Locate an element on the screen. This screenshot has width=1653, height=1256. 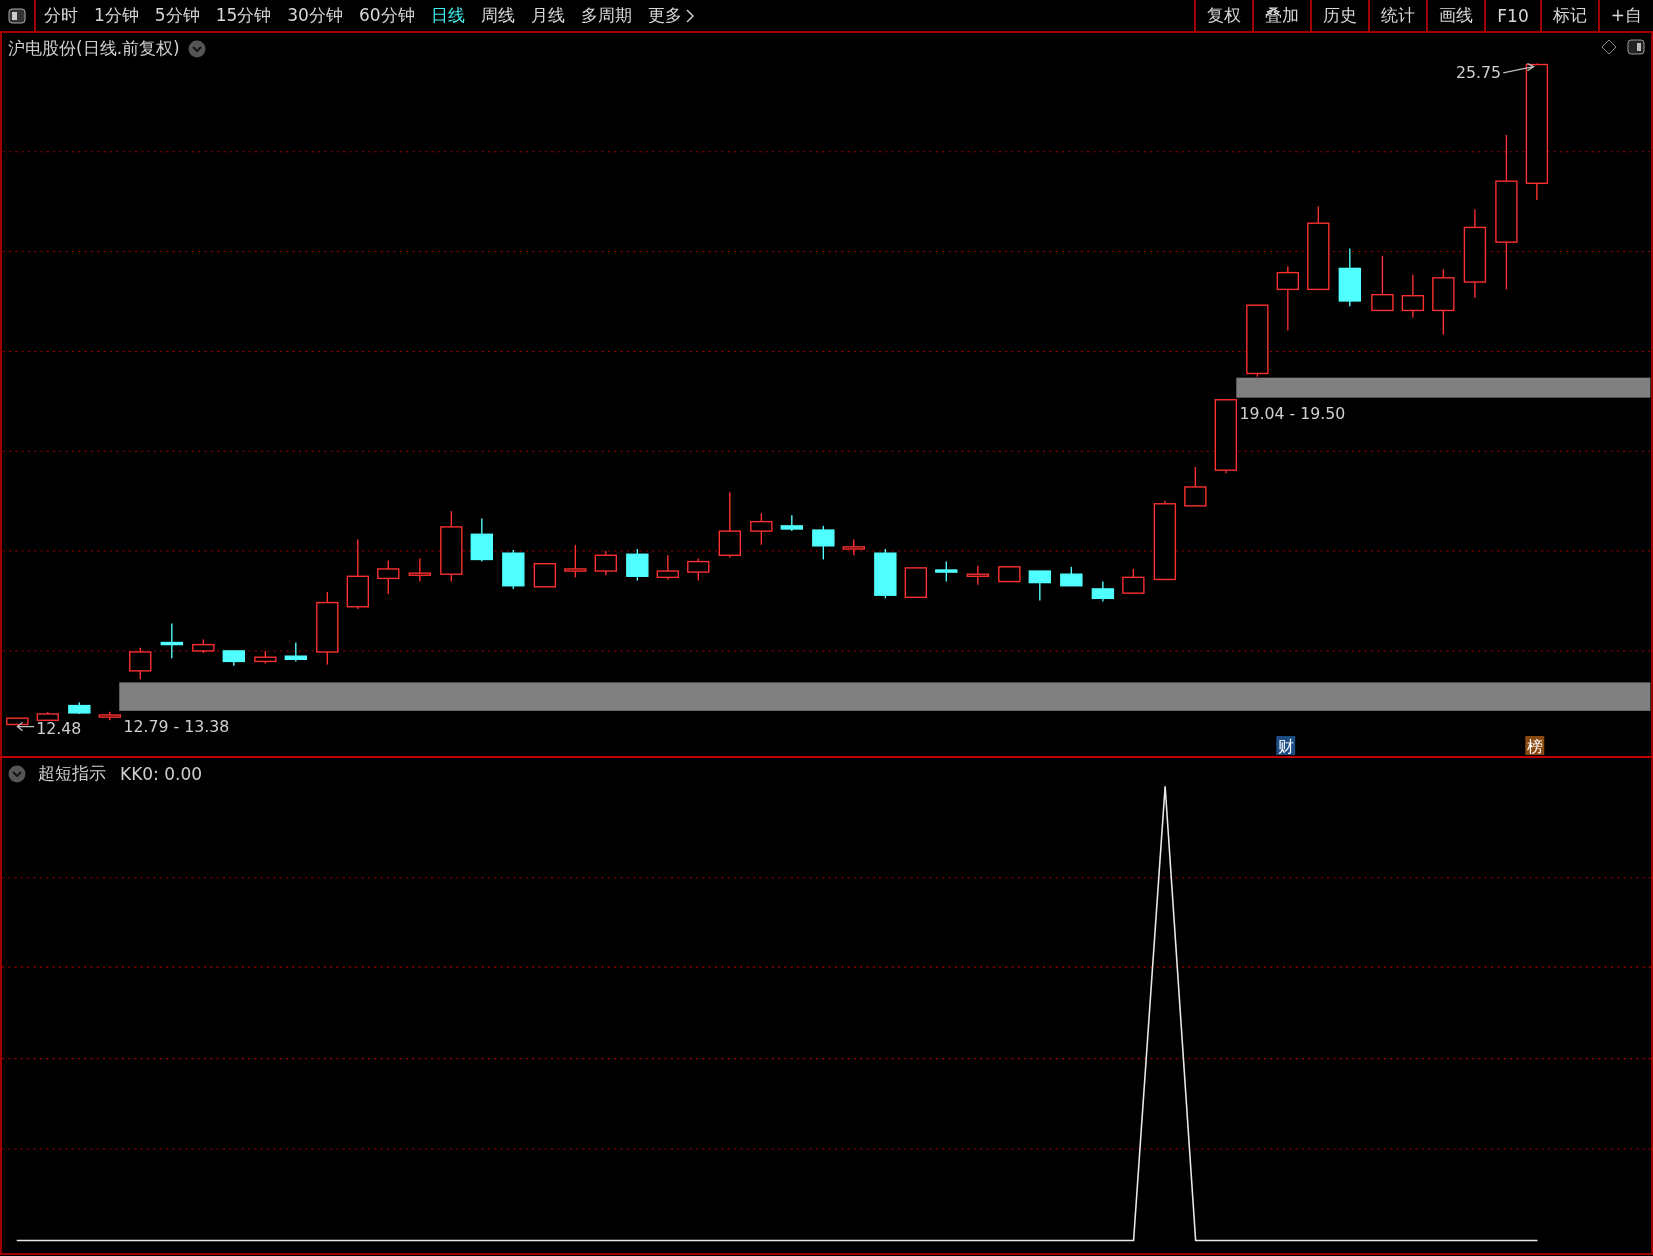
period-tab: 1分钟 is located at coordinates (116, 15).